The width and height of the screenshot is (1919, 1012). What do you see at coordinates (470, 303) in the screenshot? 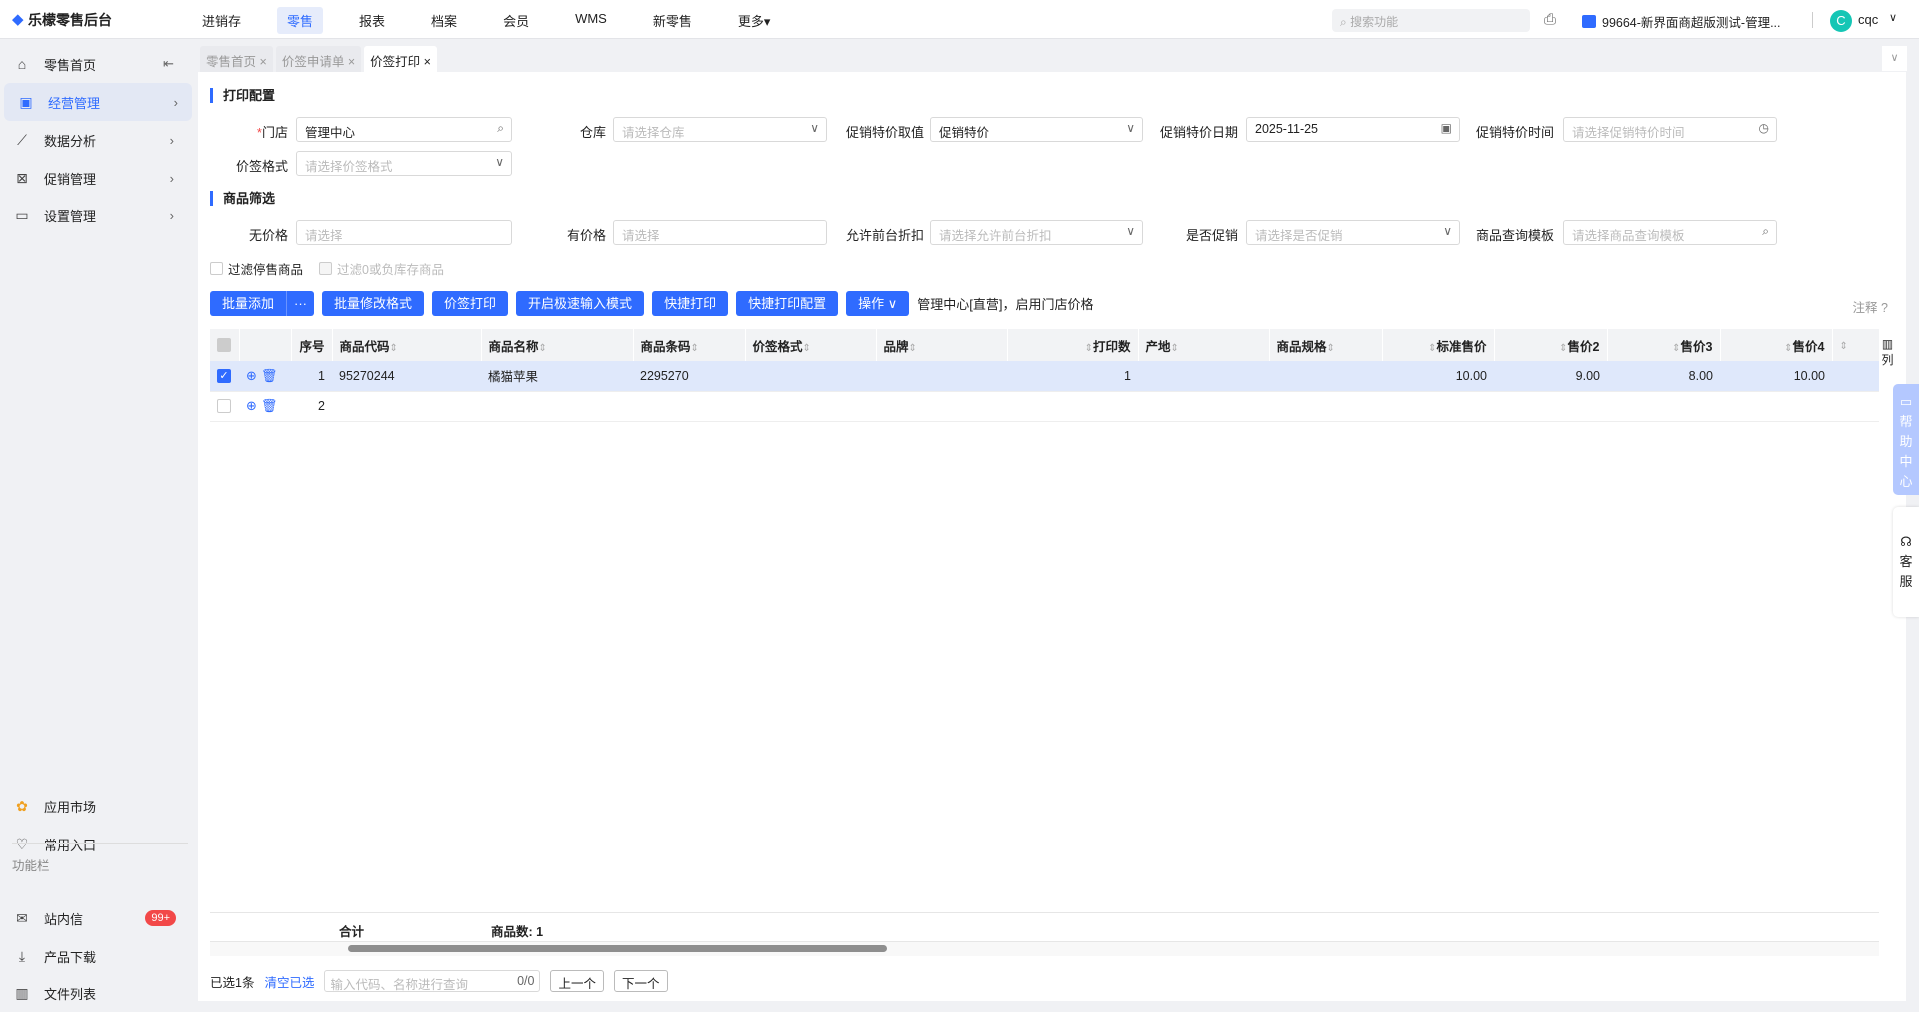
I see `price-tag-print-button: 价签打印` at bounding box center [470, 303].